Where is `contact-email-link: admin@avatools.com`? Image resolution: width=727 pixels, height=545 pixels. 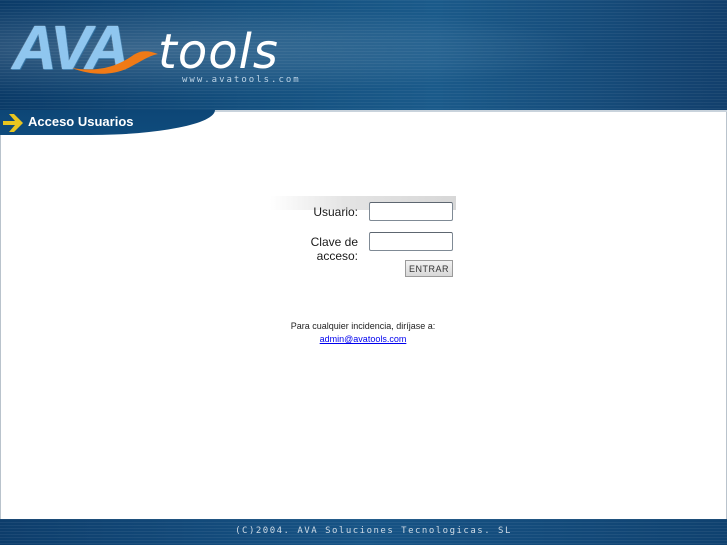 contact-email-link: admin@avatools.com is located at coordinates (363, 339).